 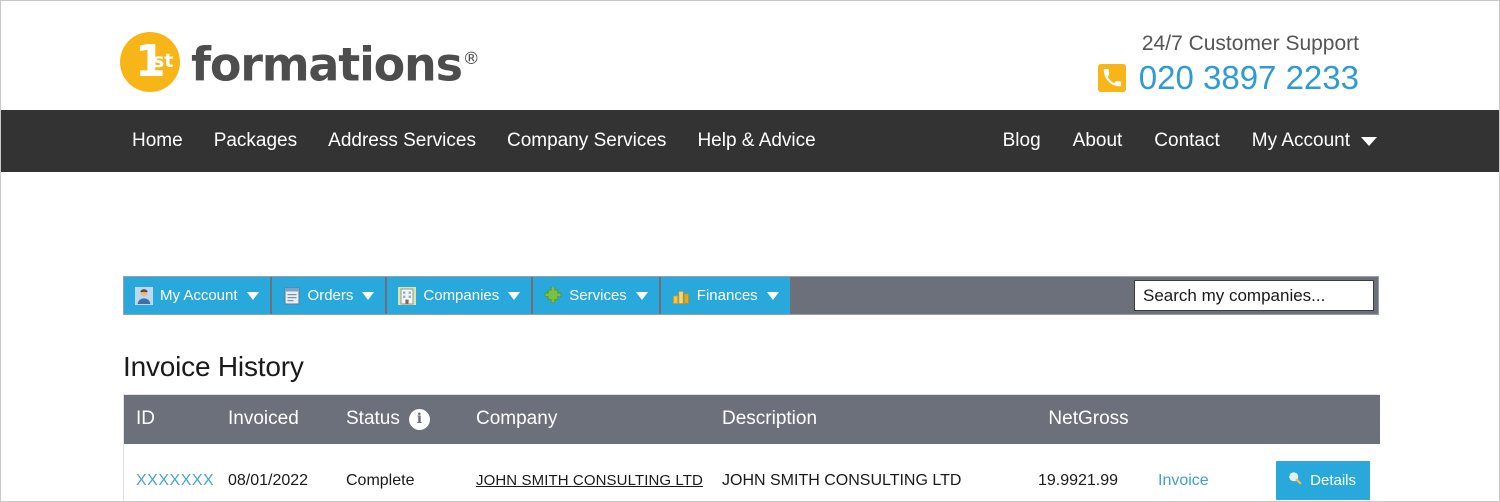 I want to click on support-phone-number: 020 3897 2233, so click(x=1249, y=78).